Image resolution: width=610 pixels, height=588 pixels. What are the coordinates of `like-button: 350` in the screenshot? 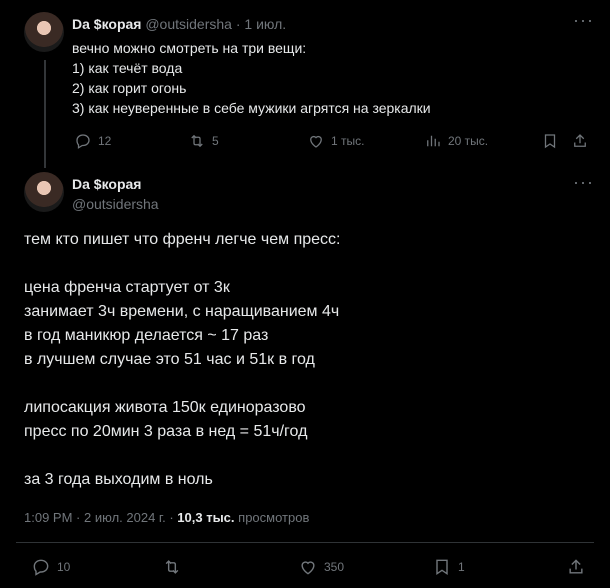 It's located at (321, 567).